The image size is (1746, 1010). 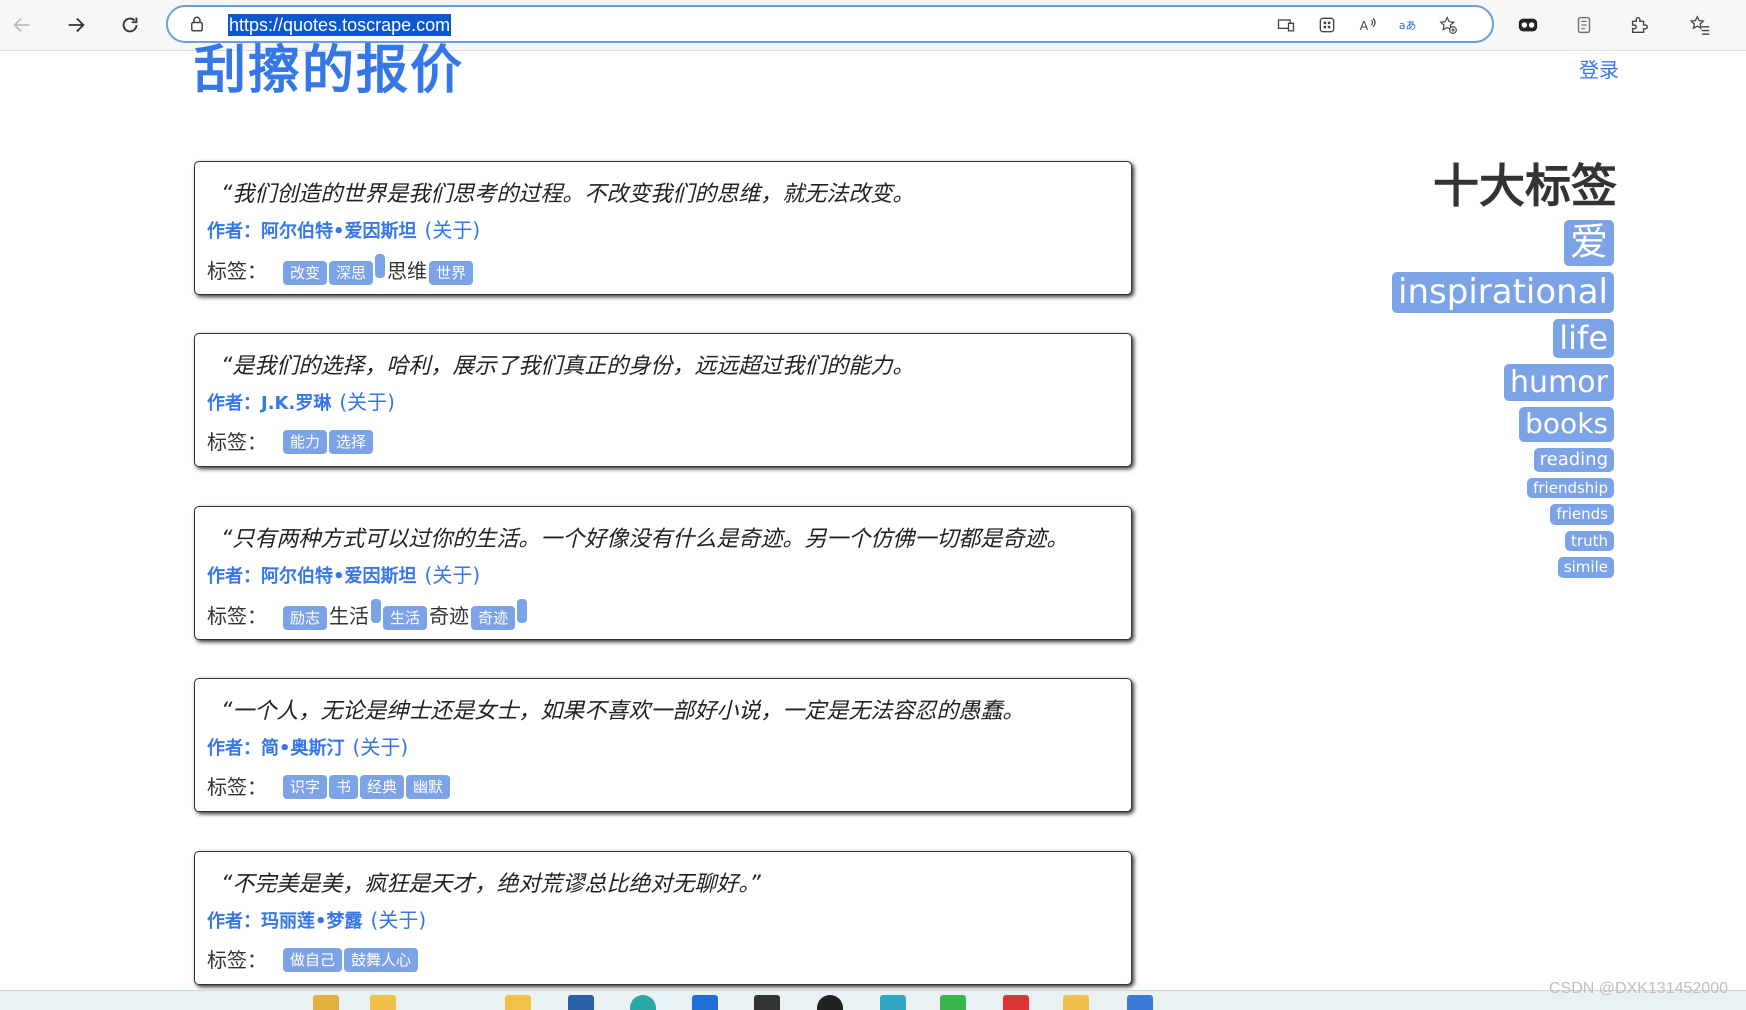 What do you see at coordinates (451, 273) in the screenshot?
I see `tag-chip: 世界` at bounding box center [451, 273].